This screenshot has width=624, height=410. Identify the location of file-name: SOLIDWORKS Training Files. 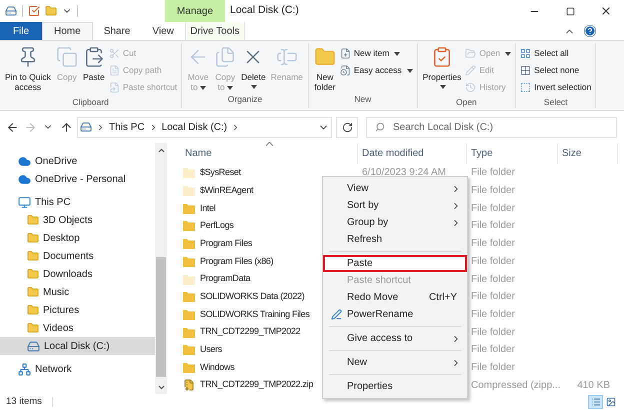
(255, 315).